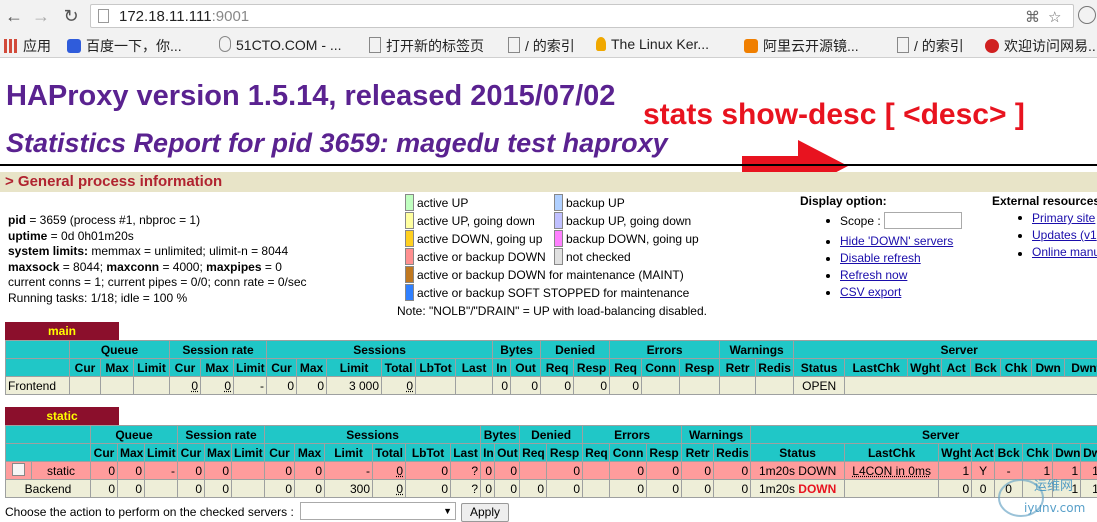 The image size is (1097, 522). Describe the element at coordinates (71, 16) in the screenshot. I see `reload-icon: ↻` at that location.